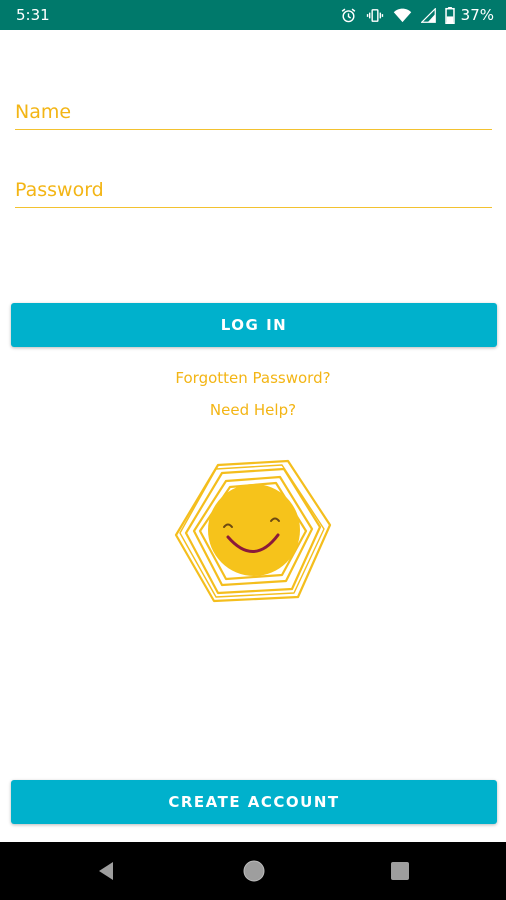 The width and height of the screenshot is (506, 900). Describe the element at coordinates (253, 378) in the screenshot. I see `forgot-password-link: Forgotten Password?` at that location.